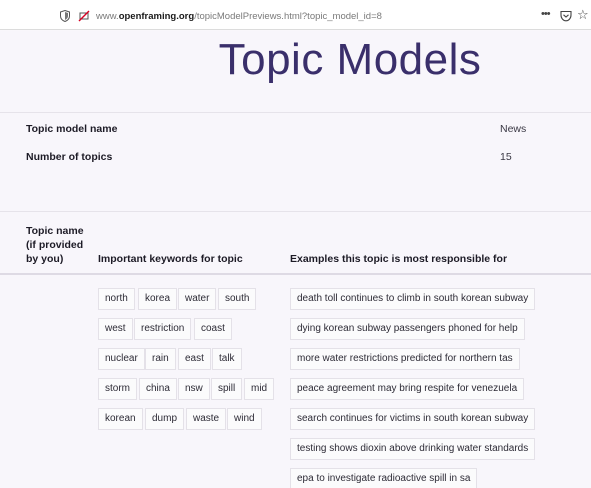  I want to click on keyword-chip: east, so click(194, 359).